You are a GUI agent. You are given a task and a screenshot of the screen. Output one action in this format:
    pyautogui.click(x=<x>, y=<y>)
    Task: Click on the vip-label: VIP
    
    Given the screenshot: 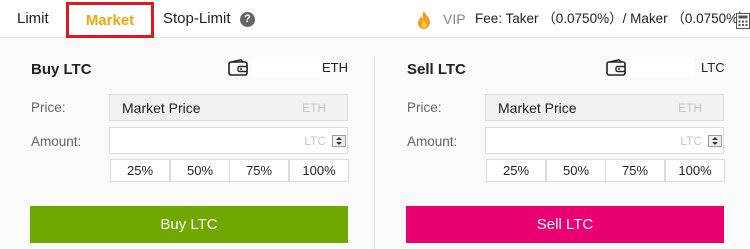 What is the action you would take?
    pyautogui.click(x=454, y=19)
    